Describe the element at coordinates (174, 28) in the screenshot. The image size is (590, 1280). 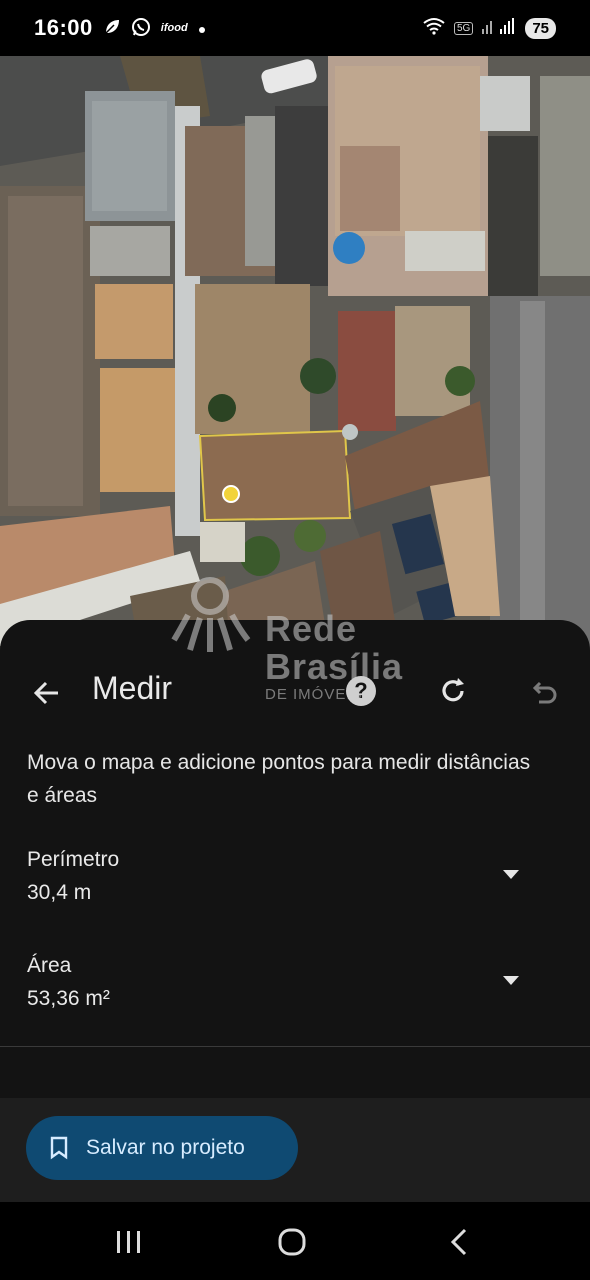
I see `ifood-icon: ifood` at that location.